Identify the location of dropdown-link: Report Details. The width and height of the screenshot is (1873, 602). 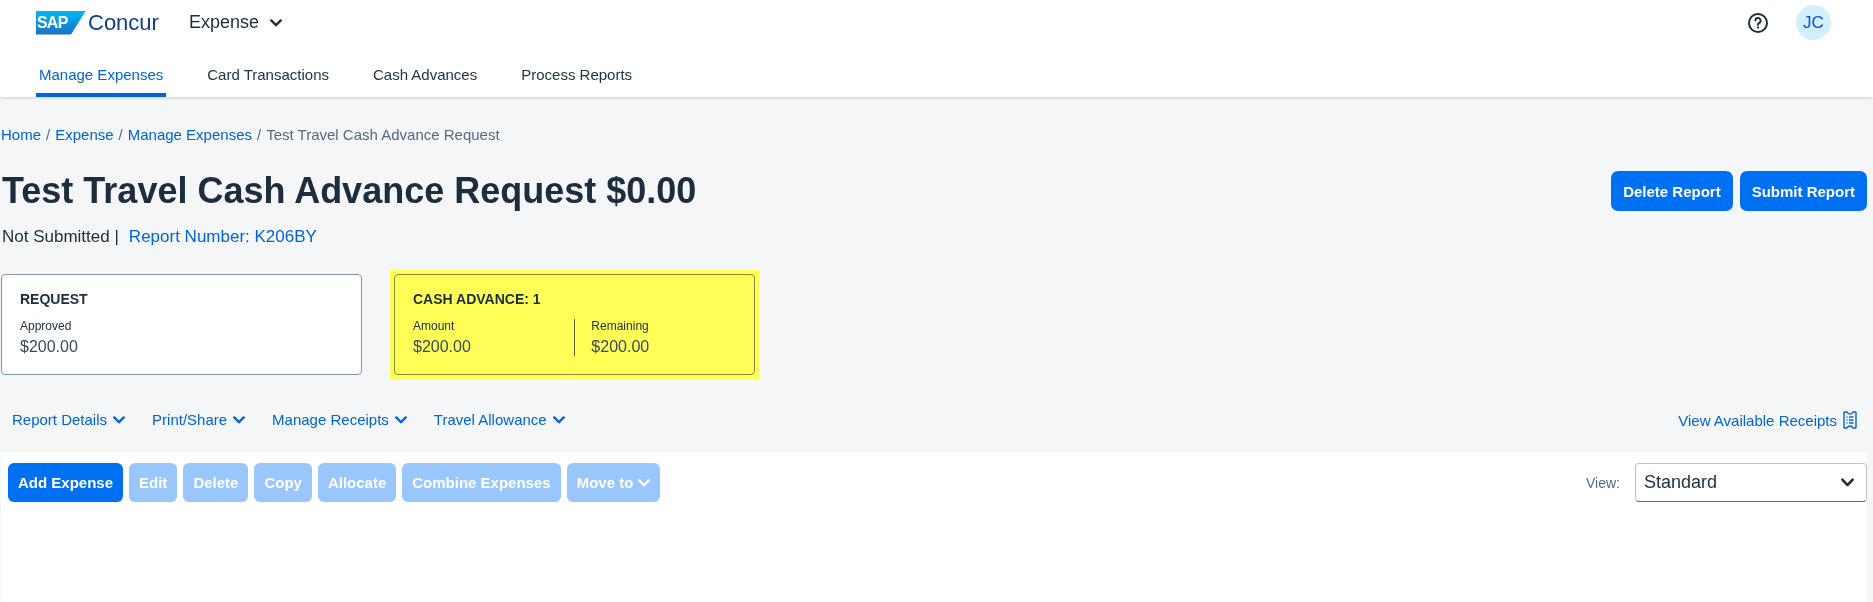
(69, 420).